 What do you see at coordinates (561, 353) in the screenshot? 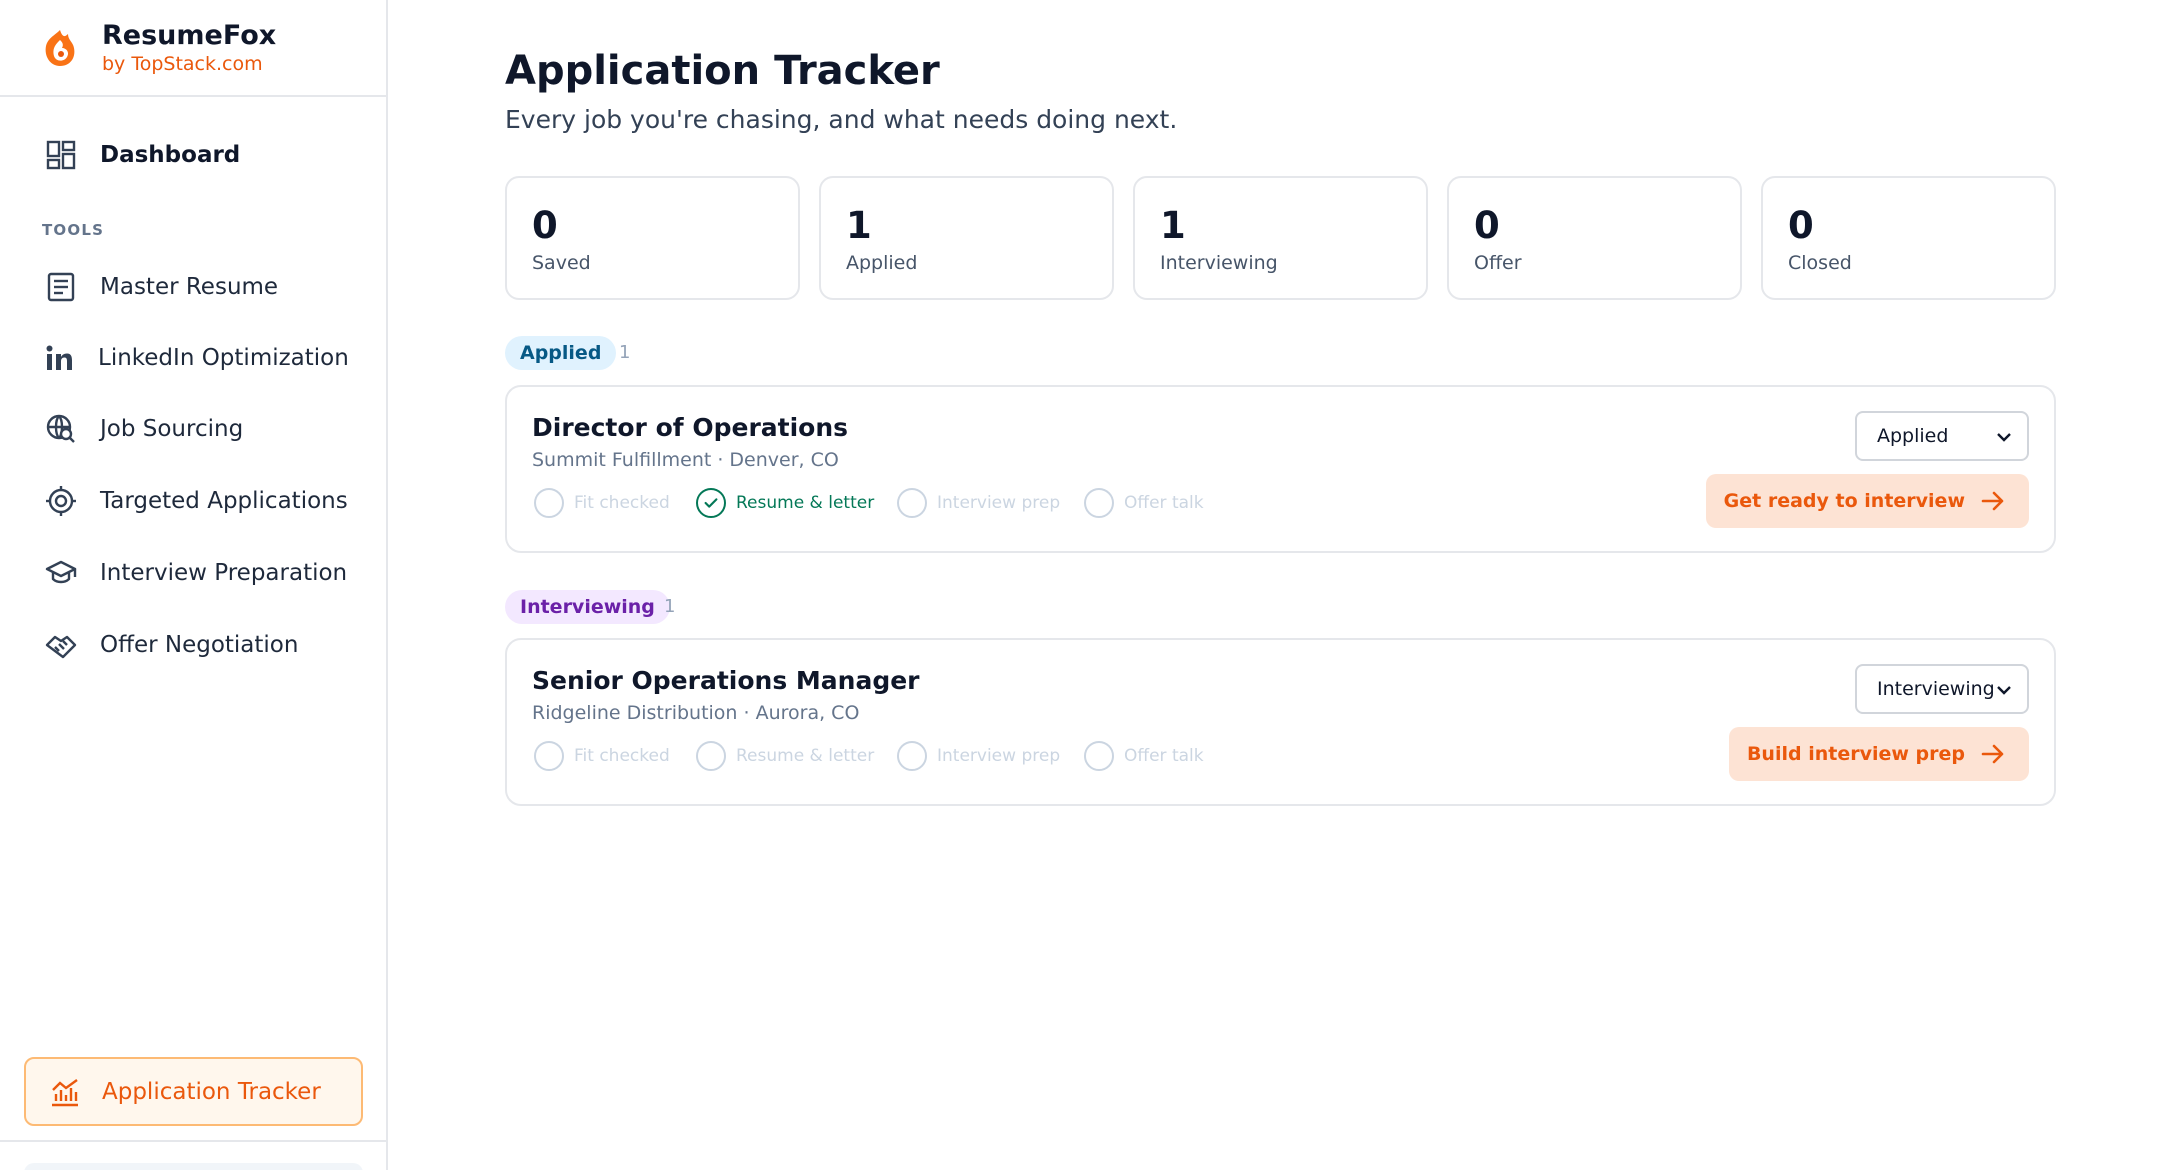
I see `group-badge-applied: Applied` at bounding box center [561, 353].